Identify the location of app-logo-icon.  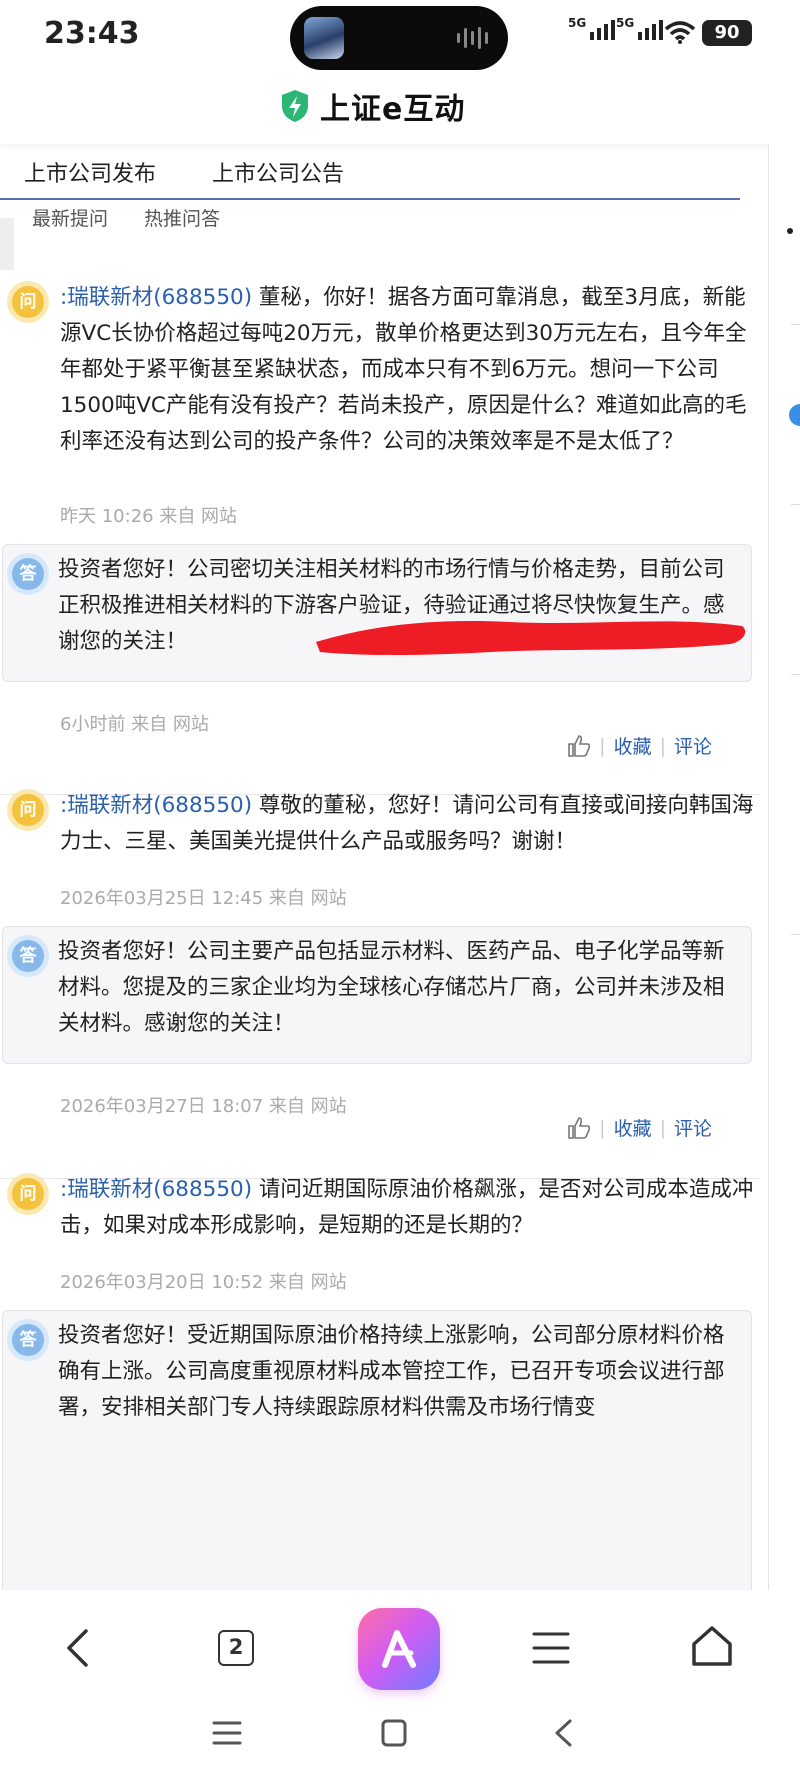
(399, 1649).